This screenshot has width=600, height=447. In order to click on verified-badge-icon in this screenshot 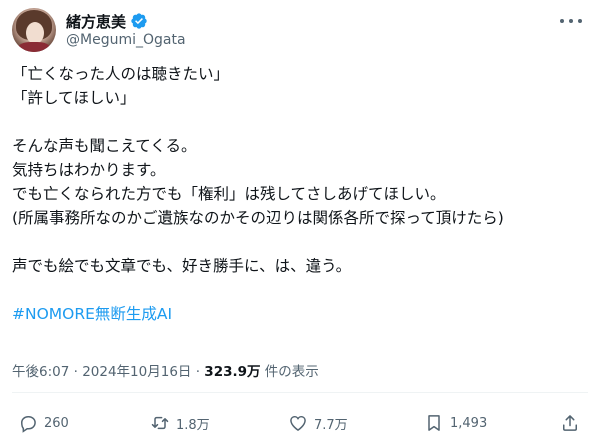, I will do `click(139, 21)`.